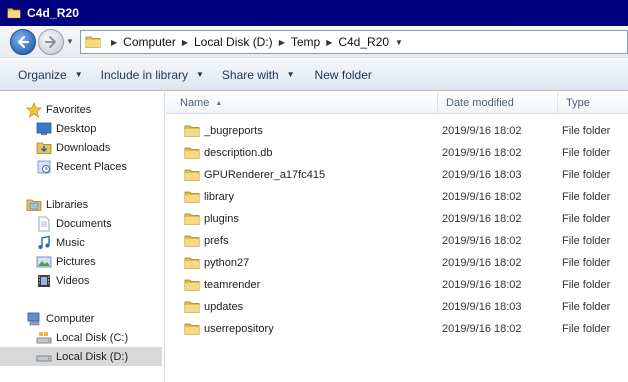 This screenshot has width=628, height=382. I want to click on nav-pictures: Pictures, so click(81, 261).